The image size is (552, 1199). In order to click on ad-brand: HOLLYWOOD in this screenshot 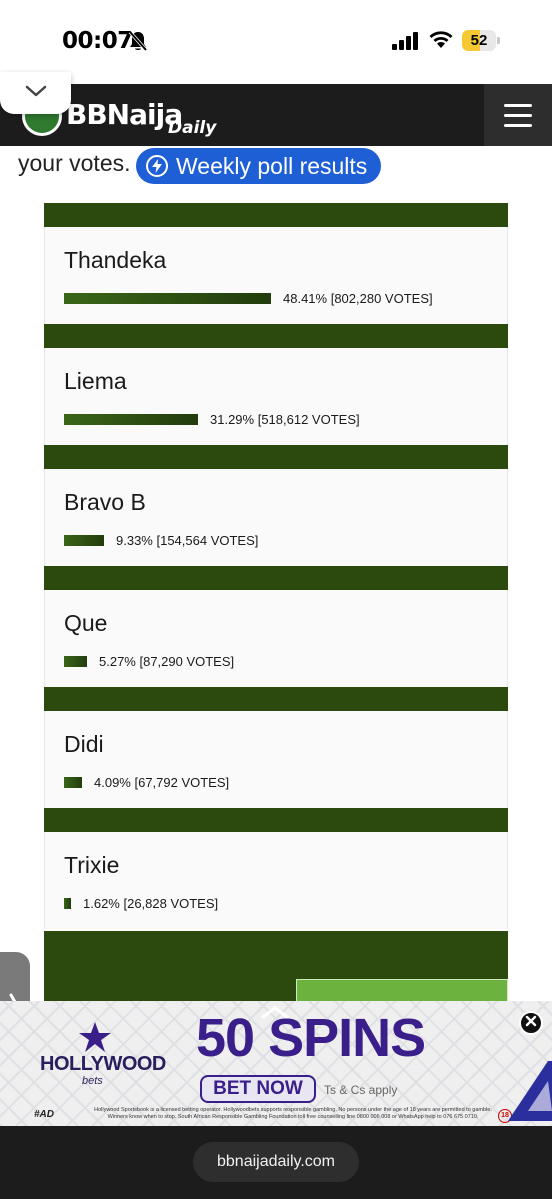, I will do `click(103, 1064)`.